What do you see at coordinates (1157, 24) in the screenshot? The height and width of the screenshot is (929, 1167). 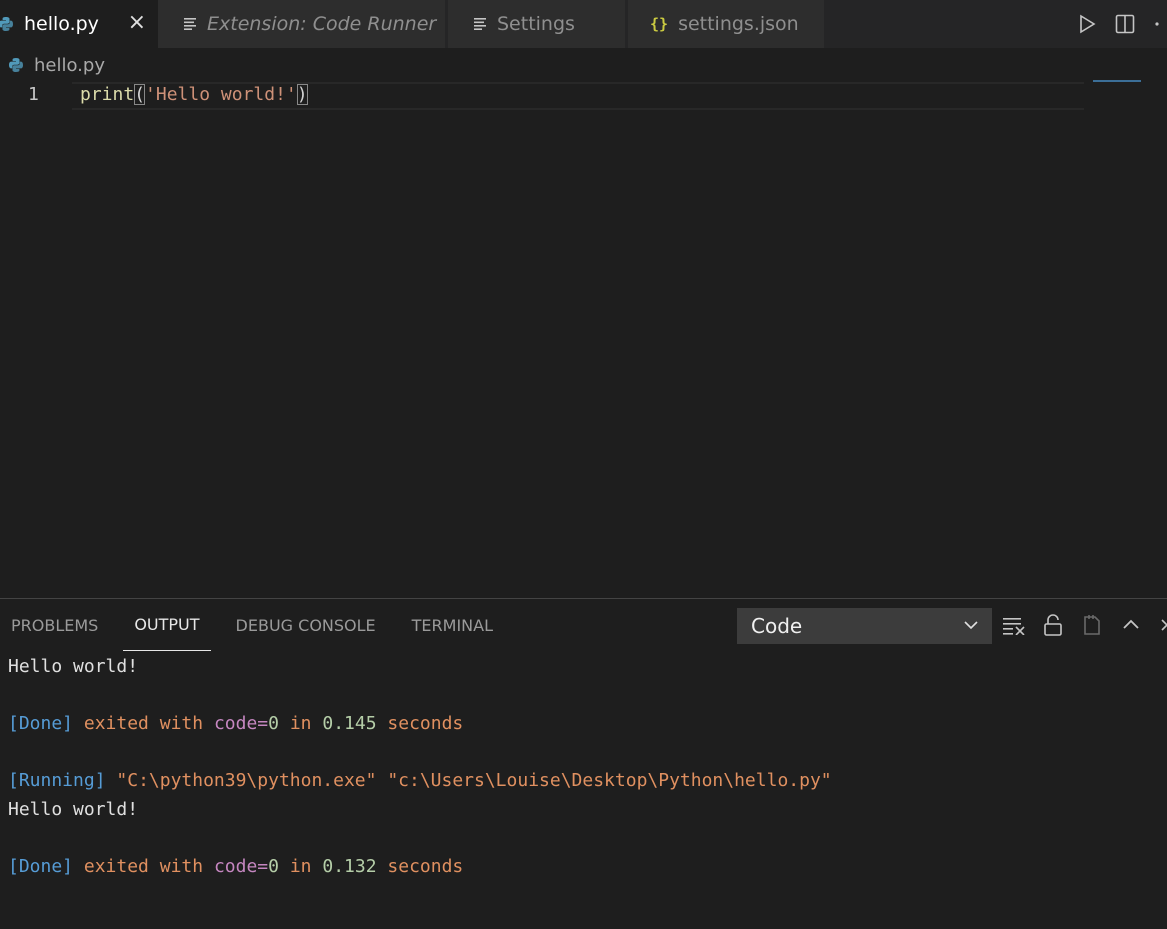 I see `more-actions-icon` at bounding box center [1157, 24].